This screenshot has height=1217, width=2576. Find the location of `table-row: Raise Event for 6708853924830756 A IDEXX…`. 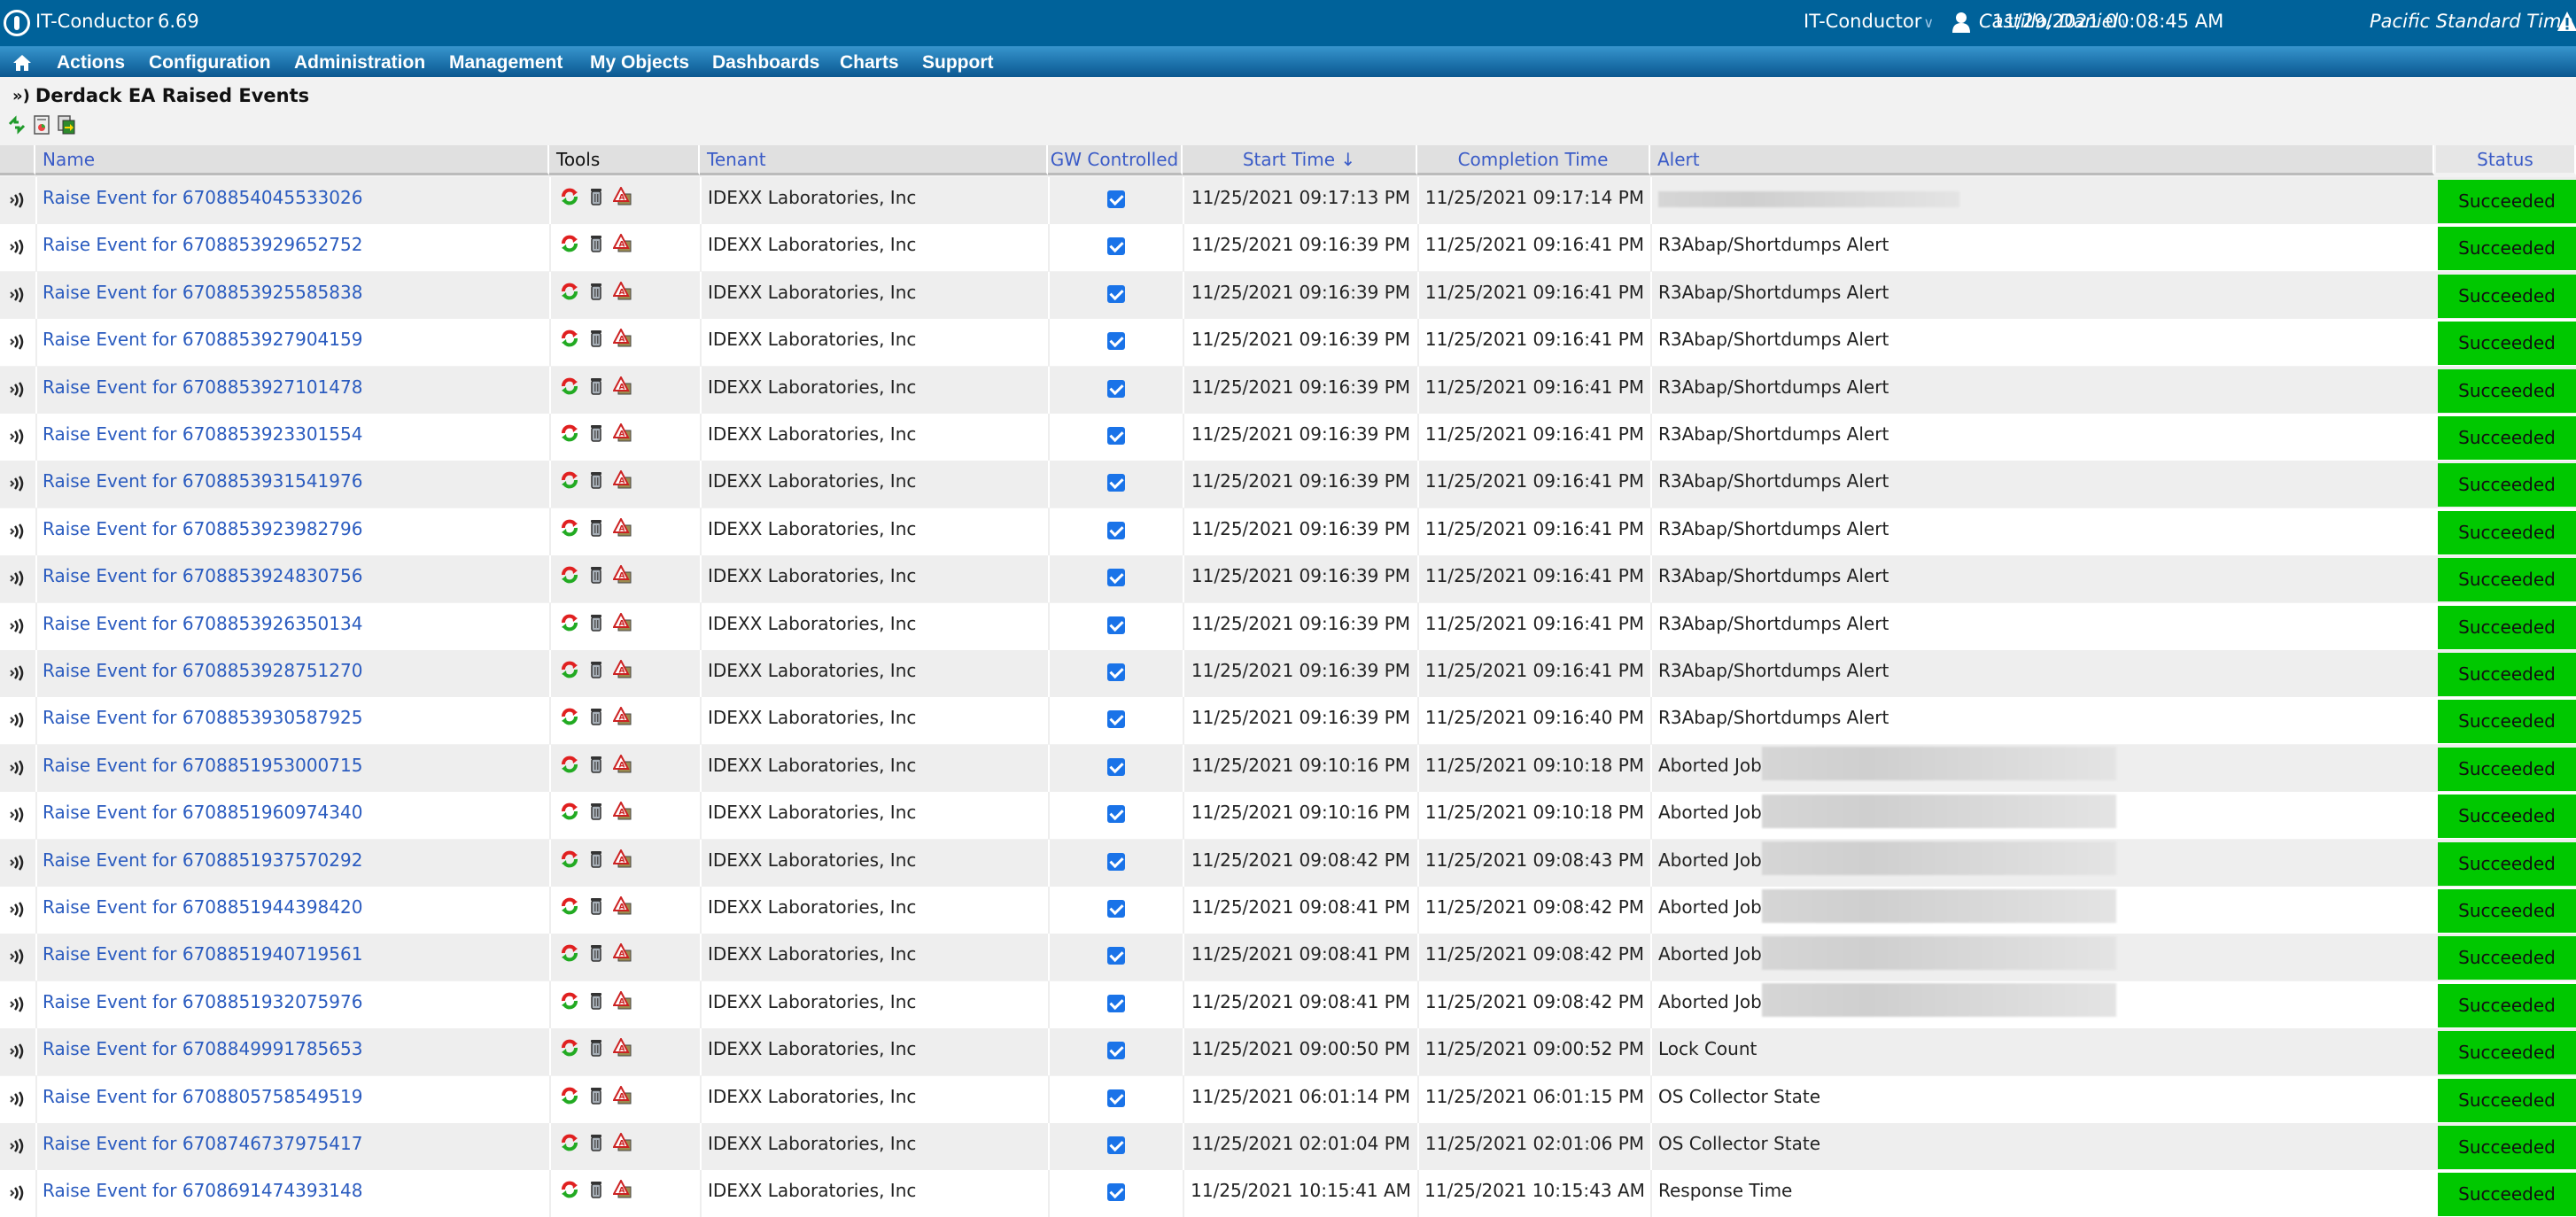

table-row: Raise Event for 6708853924830756 A IDEXX… is located at coordinates (1288, 579).